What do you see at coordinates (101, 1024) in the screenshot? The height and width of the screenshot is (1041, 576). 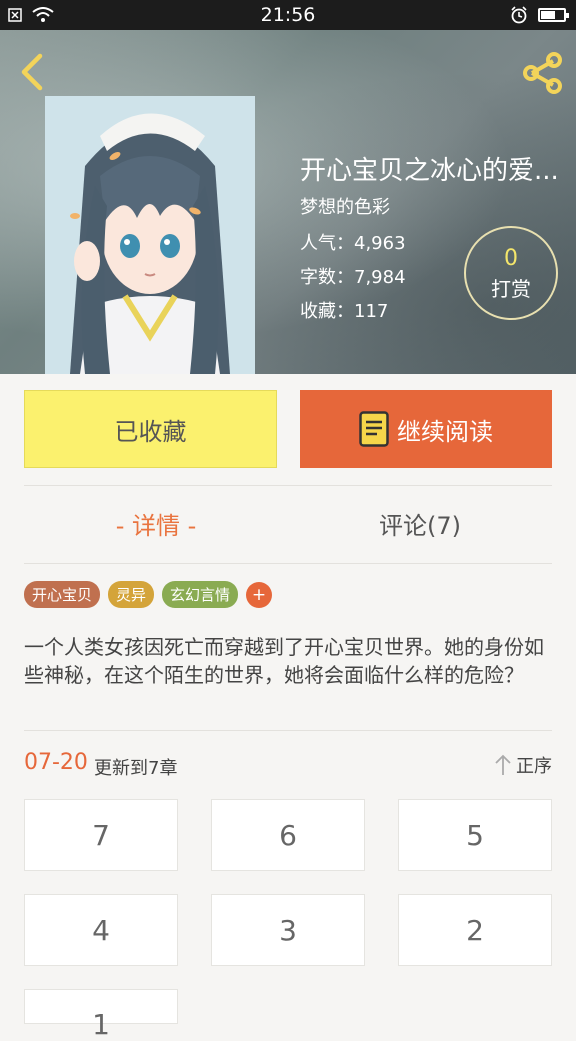 I see `chapter-number: 1` at bounding box center [101, 1024].